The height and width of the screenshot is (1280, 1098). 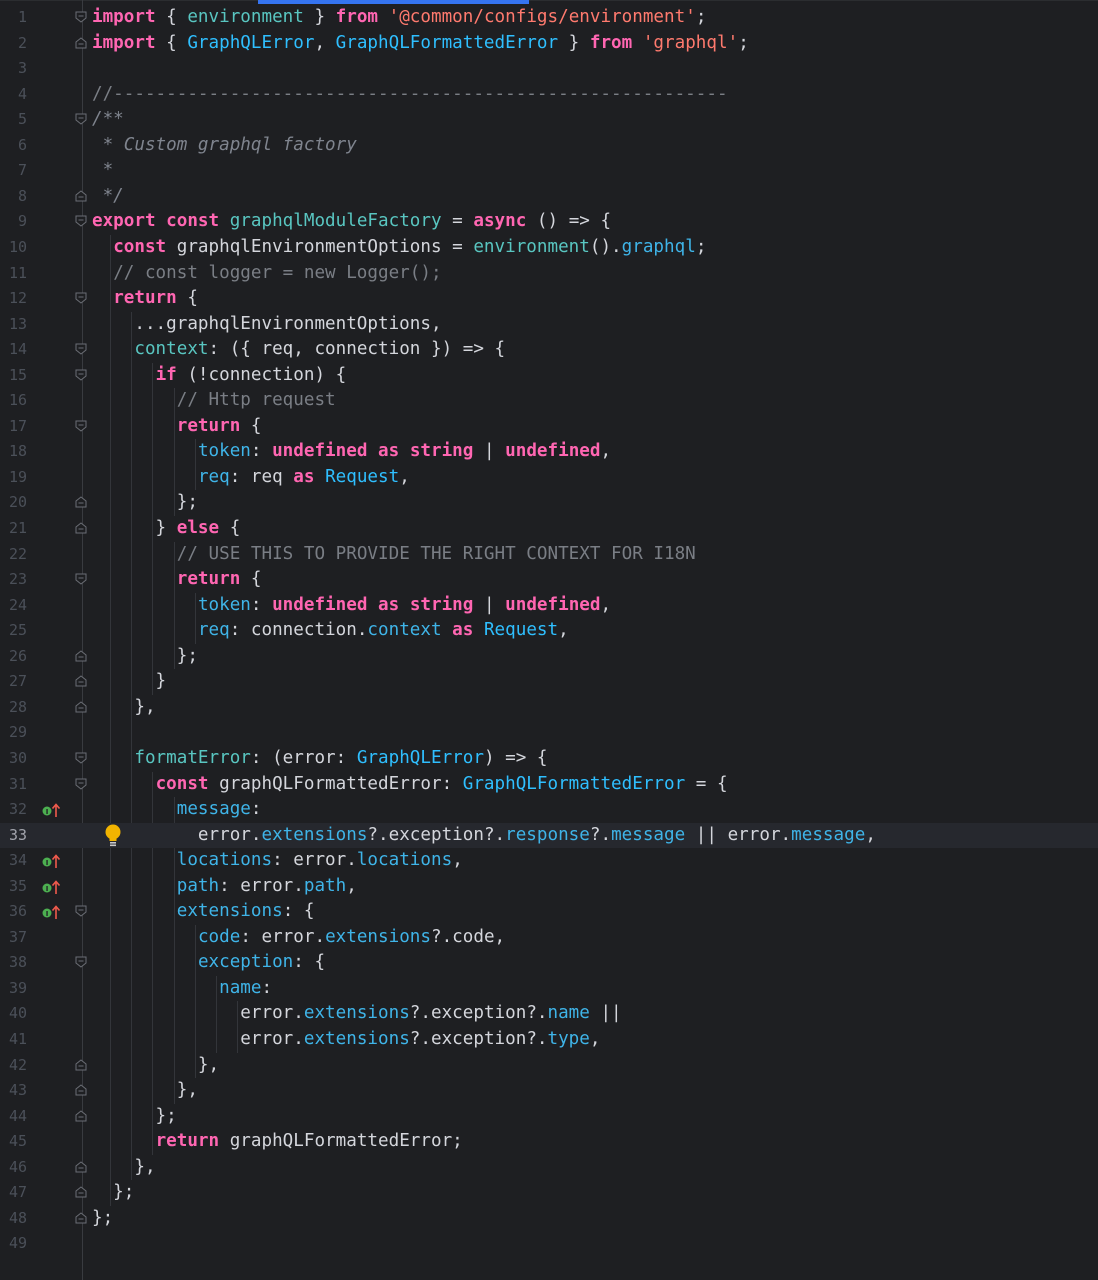 What do you see at coordinates (52, 810) in the screenshot?
I see `implementation-up-arrow-icon: I` at bounding box center [52, 810].